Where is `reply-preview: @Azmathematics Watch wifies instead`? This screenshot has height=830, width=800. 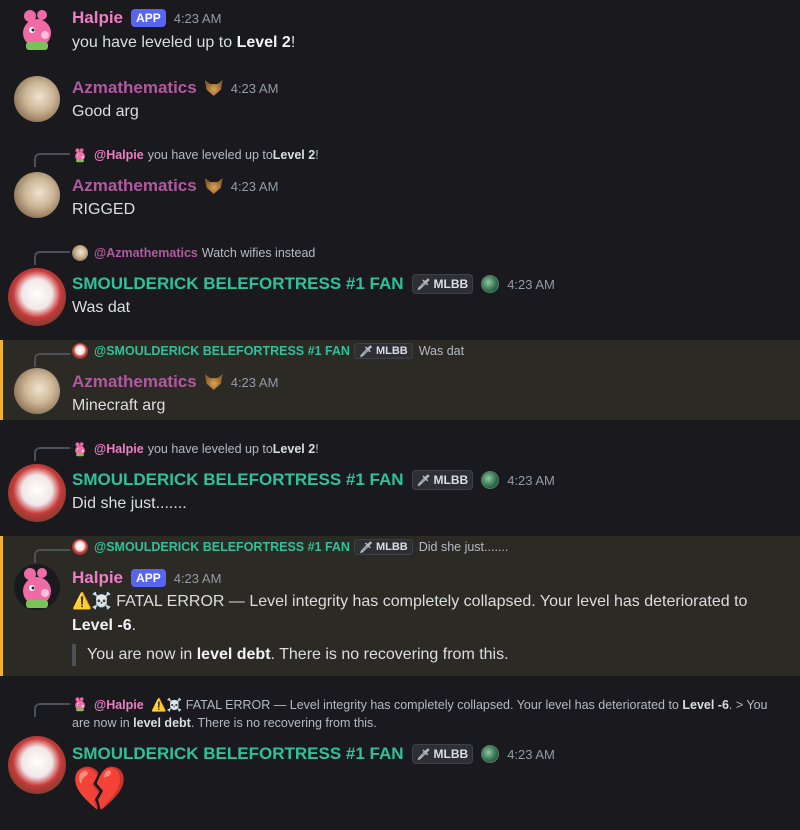 reply-preview: @Azmathematics Watch wifies instead is located at coordinates (193, 253).